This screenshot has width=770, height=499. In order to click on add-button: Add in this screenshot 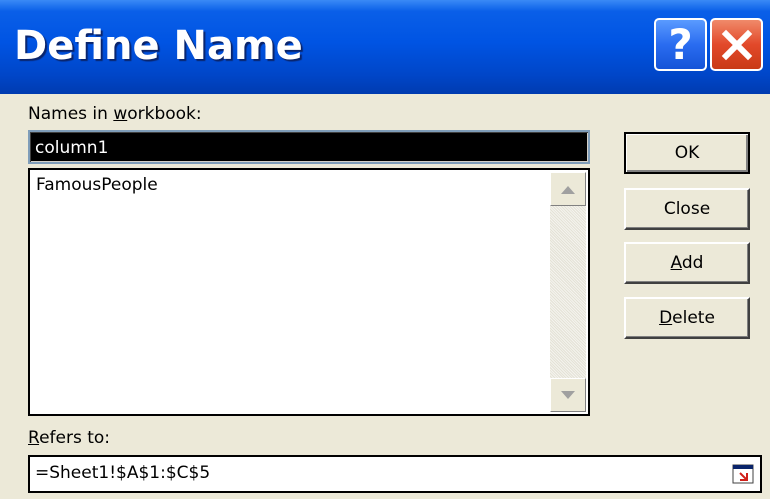, I will do `click(687, 263)`.